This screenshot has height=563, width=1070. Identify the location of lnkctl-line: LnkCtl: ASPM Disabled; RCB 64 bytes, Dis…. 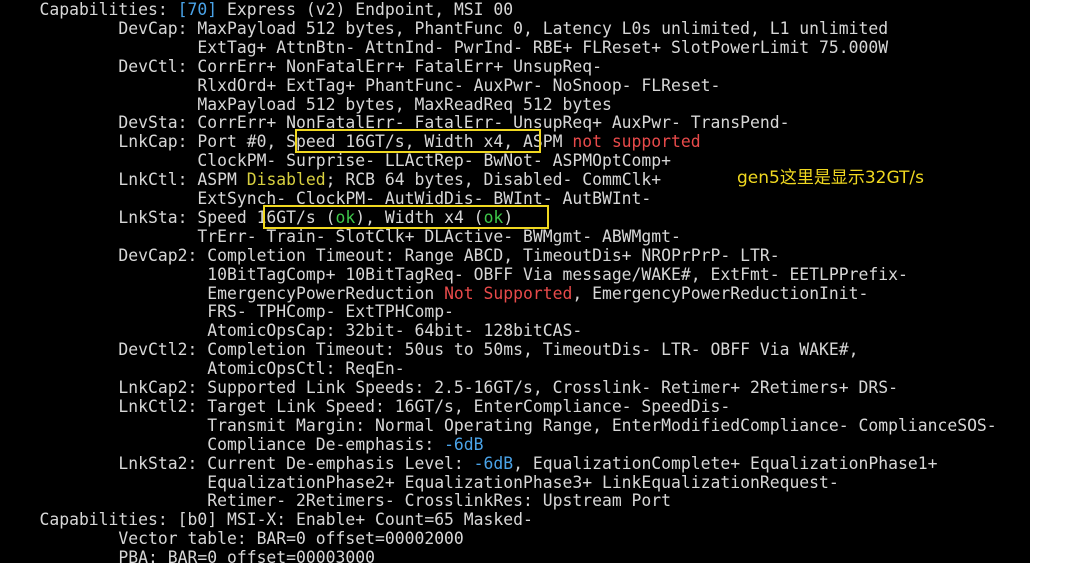
(331, 180).